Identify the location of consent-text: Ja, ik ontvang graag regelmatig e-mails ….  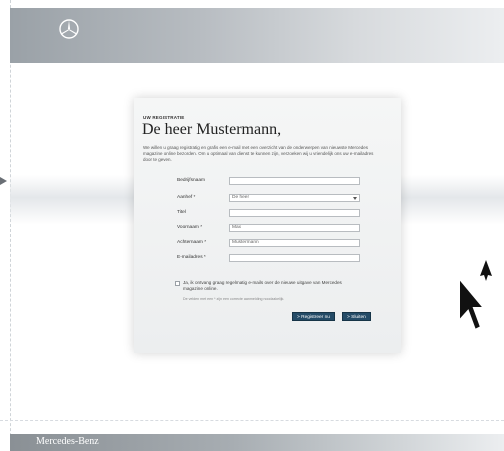
(262, 285).